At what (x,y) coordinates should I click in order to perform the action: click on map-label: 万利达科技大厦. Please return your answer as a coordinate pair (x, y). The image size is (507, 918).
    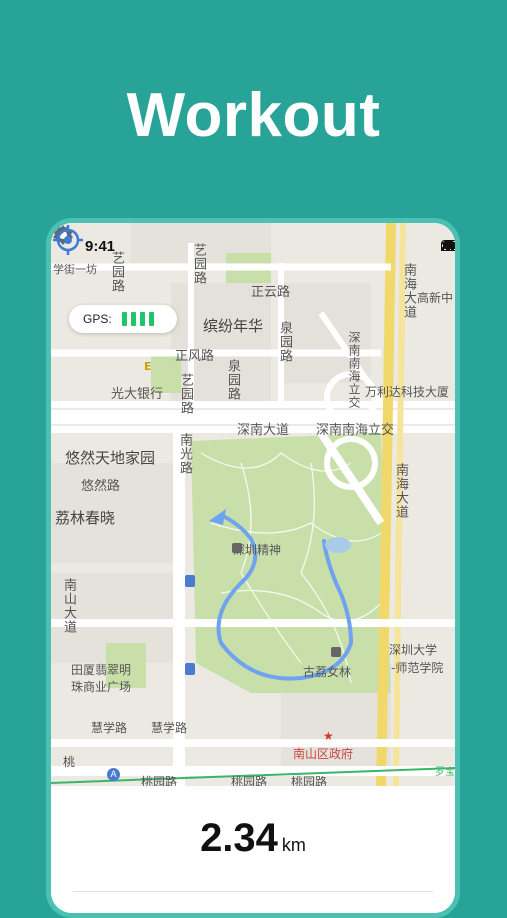
    Looking at the image, I should click on (407, 392).